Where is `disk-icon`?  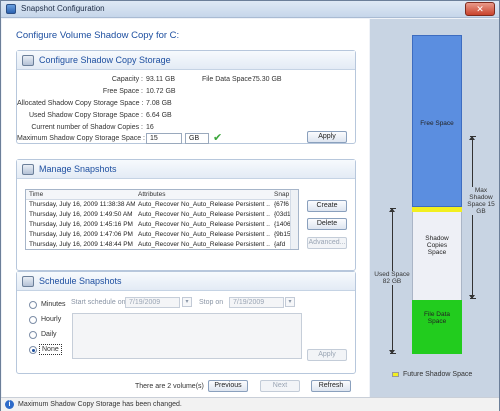
disk-icon is located at coordinates (28, 60).